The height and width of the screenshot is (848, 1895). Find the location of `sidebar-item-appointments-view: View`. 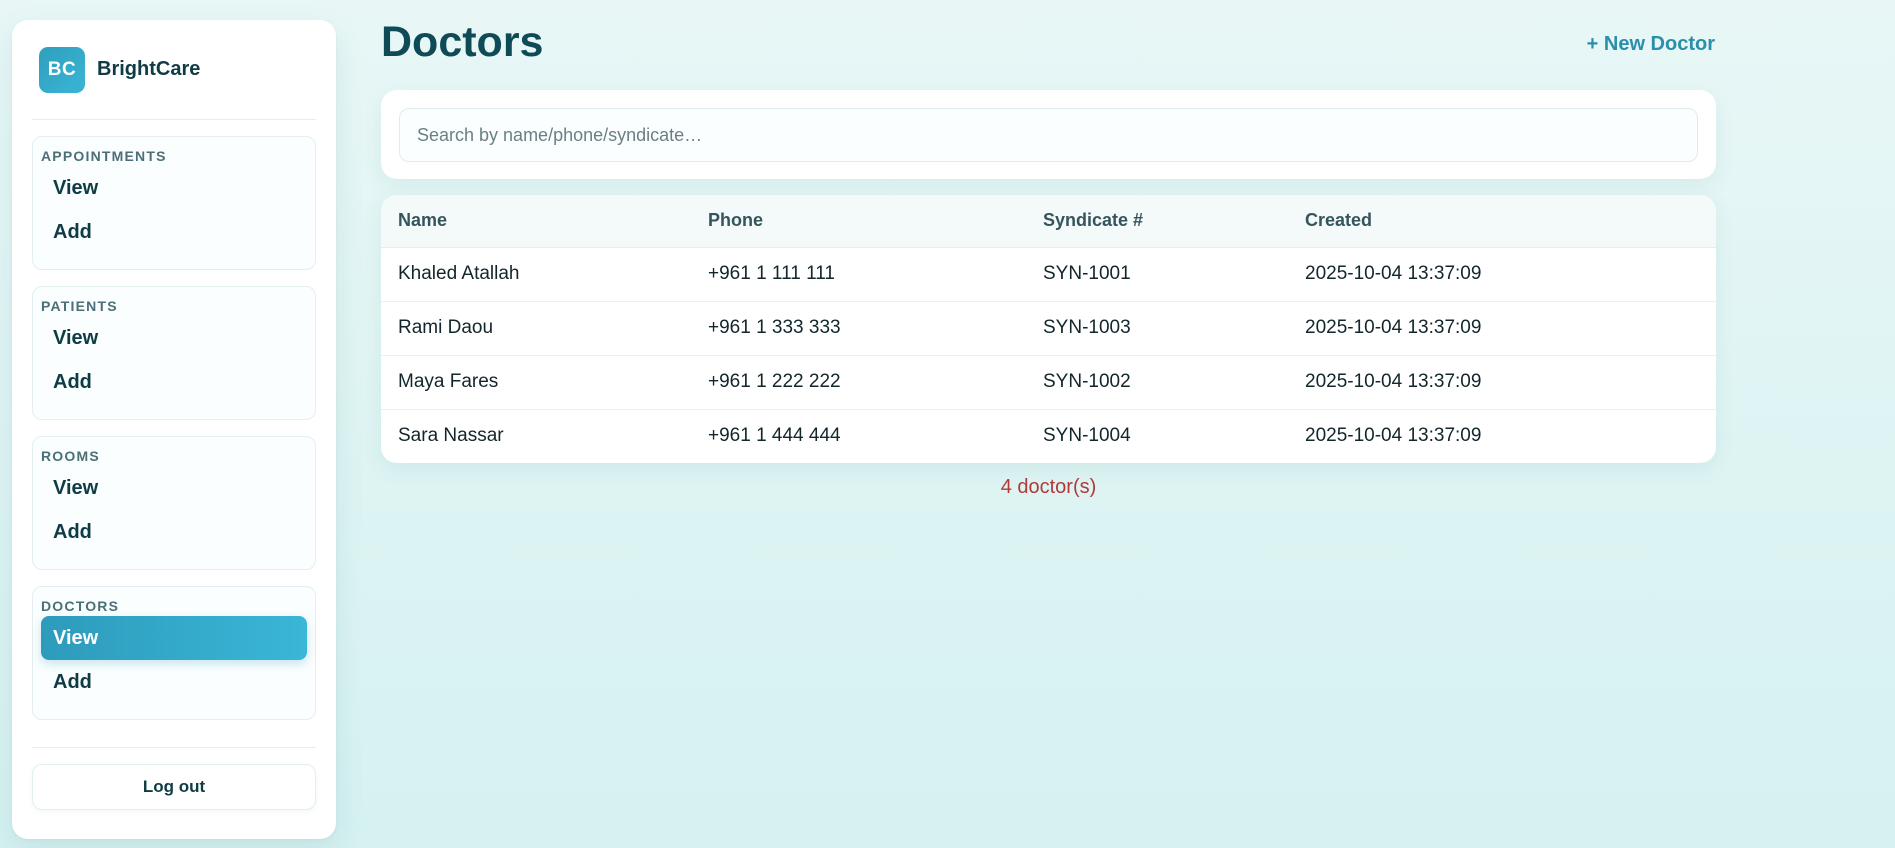

sidebar-item-appointments-view: View is located at coordinates (174, 188).